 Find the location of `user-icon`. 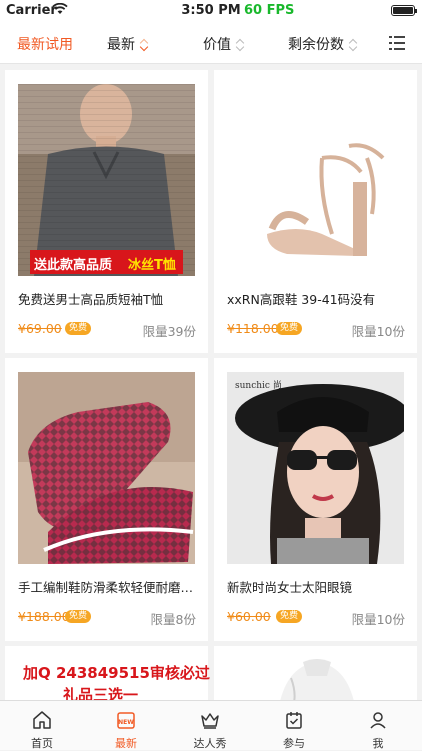

user-icon is located at coordinates (378, 720).